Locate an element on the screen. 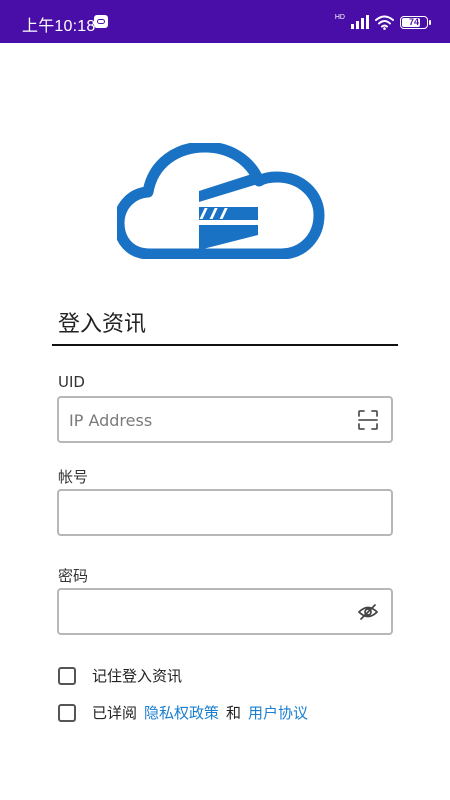 The width and height of the screenshot is (450, 800). agreement-row: 已详阅 隐私权政策 和 用户协议 is located at coordinates (183, 712).